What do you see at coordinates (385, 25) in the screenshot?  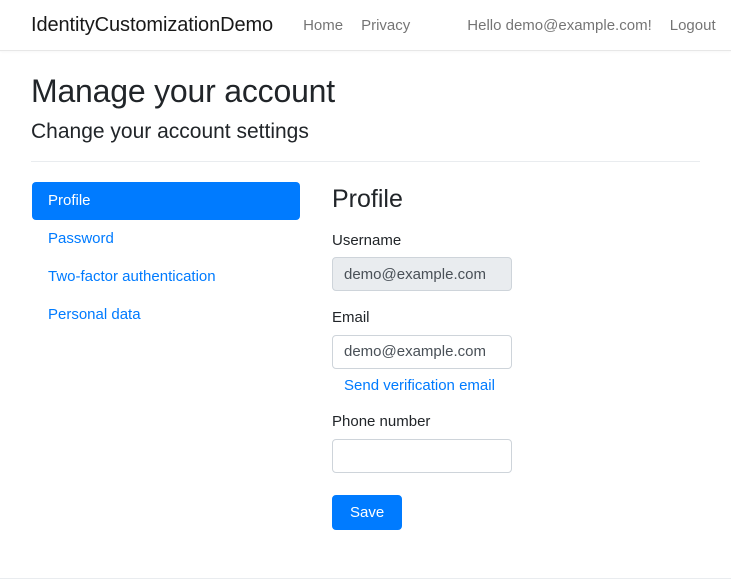 I see `nav-link-privacy: Privacy` at bounding box center [385, 25].